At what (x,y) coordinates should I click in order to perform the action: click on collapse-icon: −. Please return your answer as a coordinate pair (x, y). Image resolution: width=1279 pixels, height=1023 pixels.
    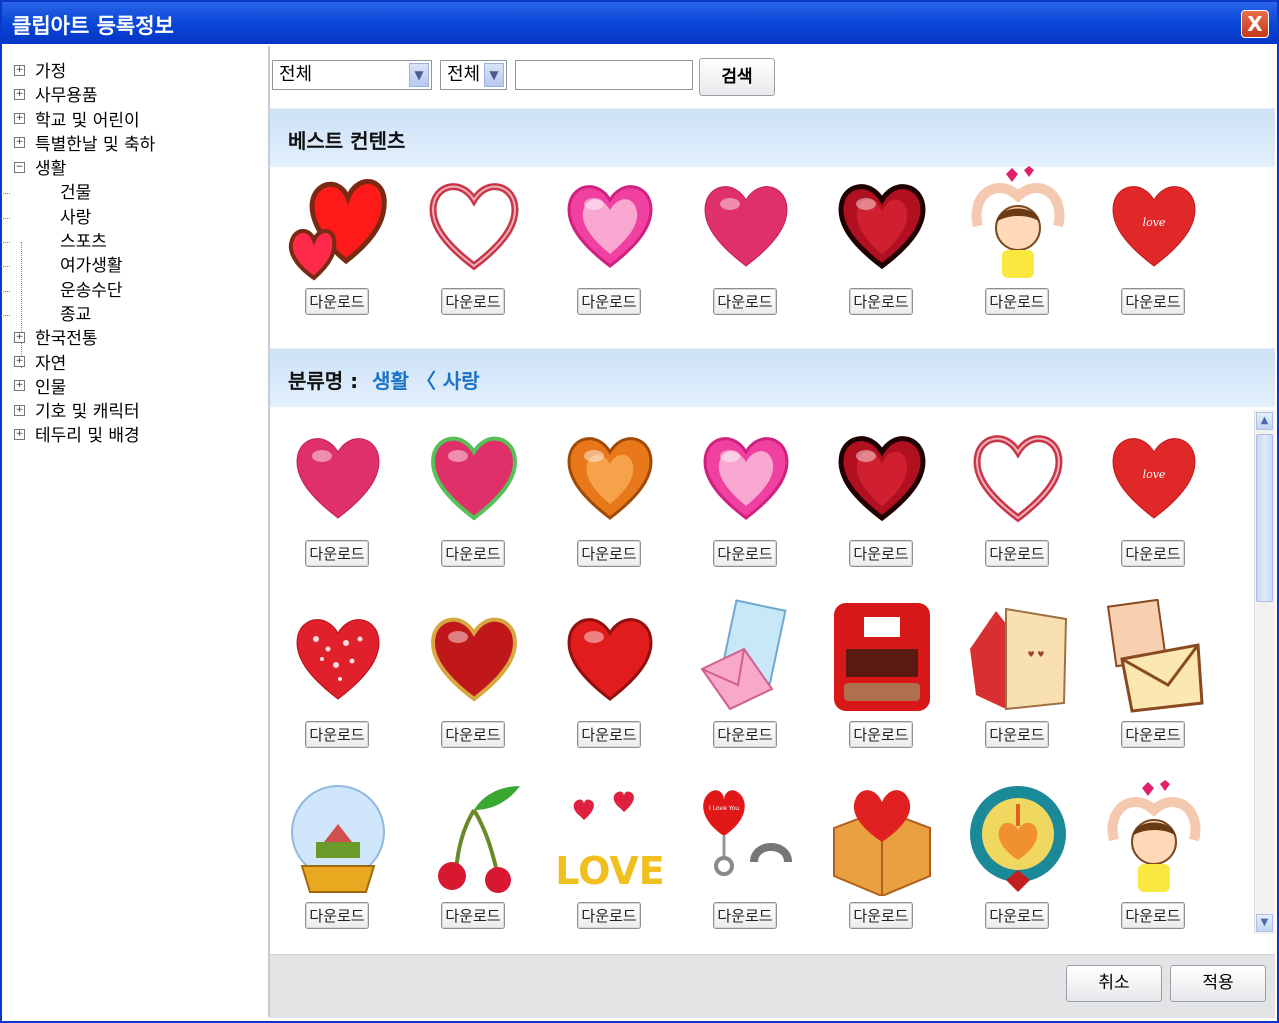
    Looking at the image, I should click on (19, 167).